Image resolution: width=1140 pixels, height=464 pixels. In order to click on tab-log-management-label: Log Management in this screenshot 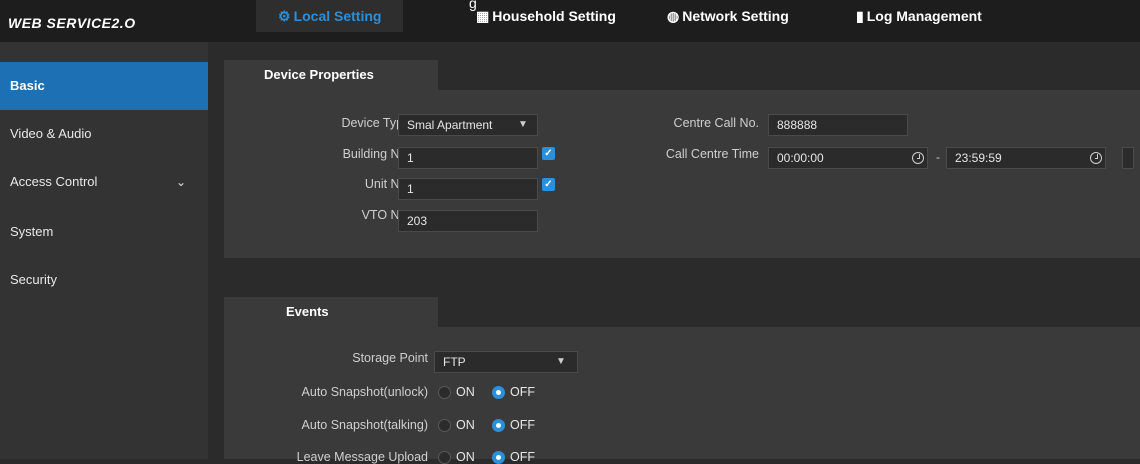, I will do `click(924, 16)`.